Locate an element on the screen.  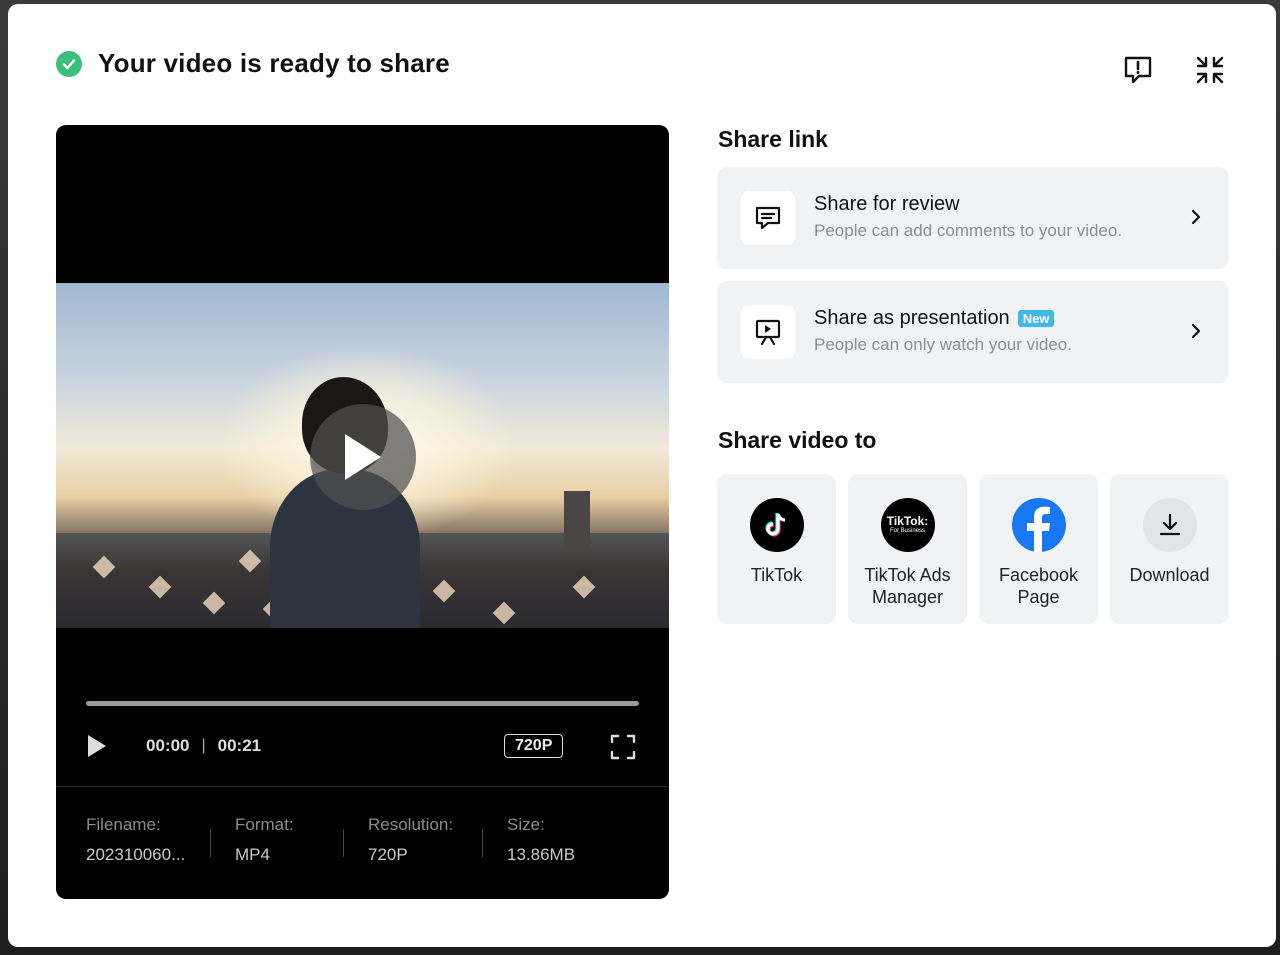
minimize-button is located at coordinates (1210, 70).